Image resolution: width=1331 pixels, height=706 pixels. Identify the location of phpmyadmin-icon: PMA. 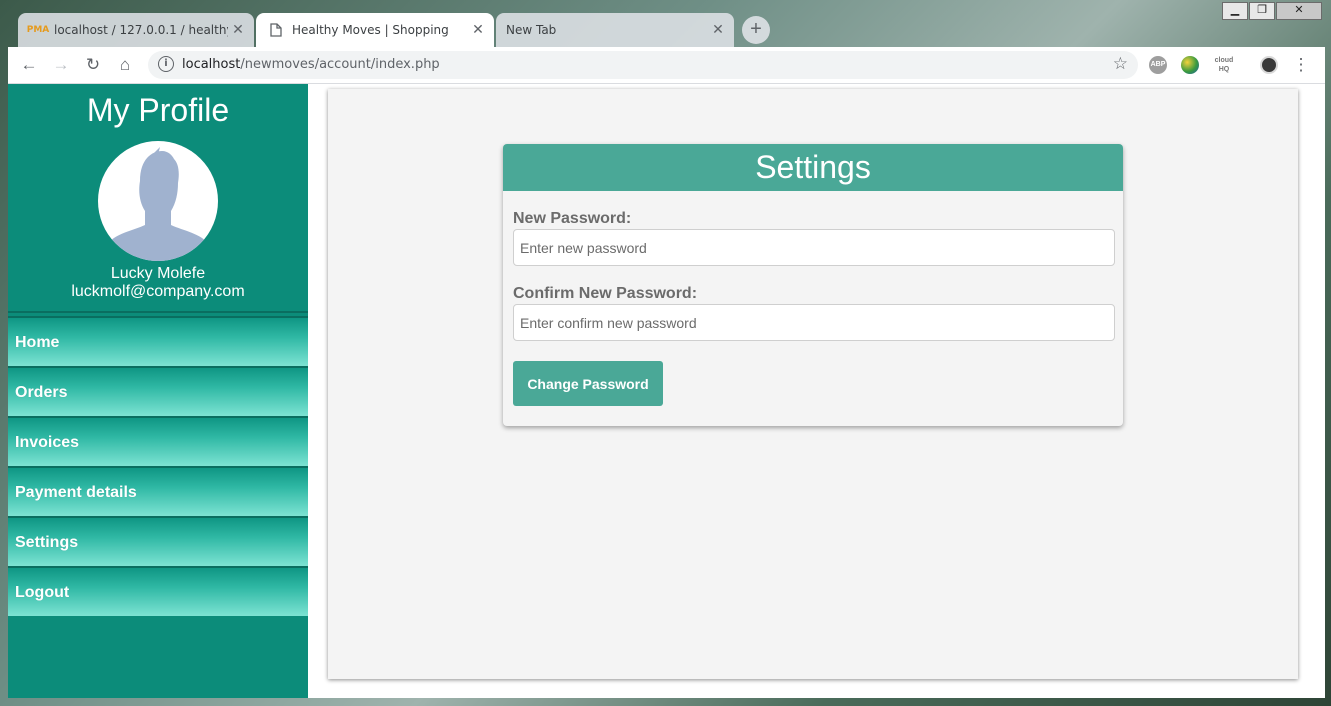
(38, 30).